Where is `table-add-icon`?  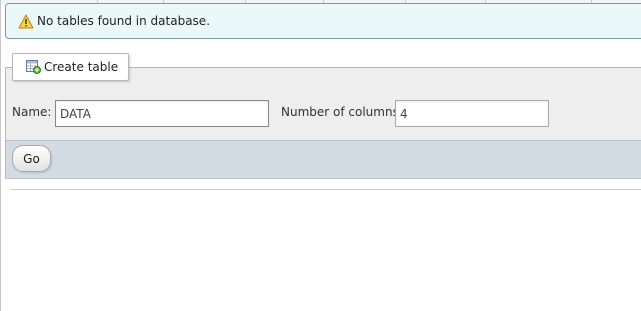
table-add-icon is located at coordinates (33, 67).